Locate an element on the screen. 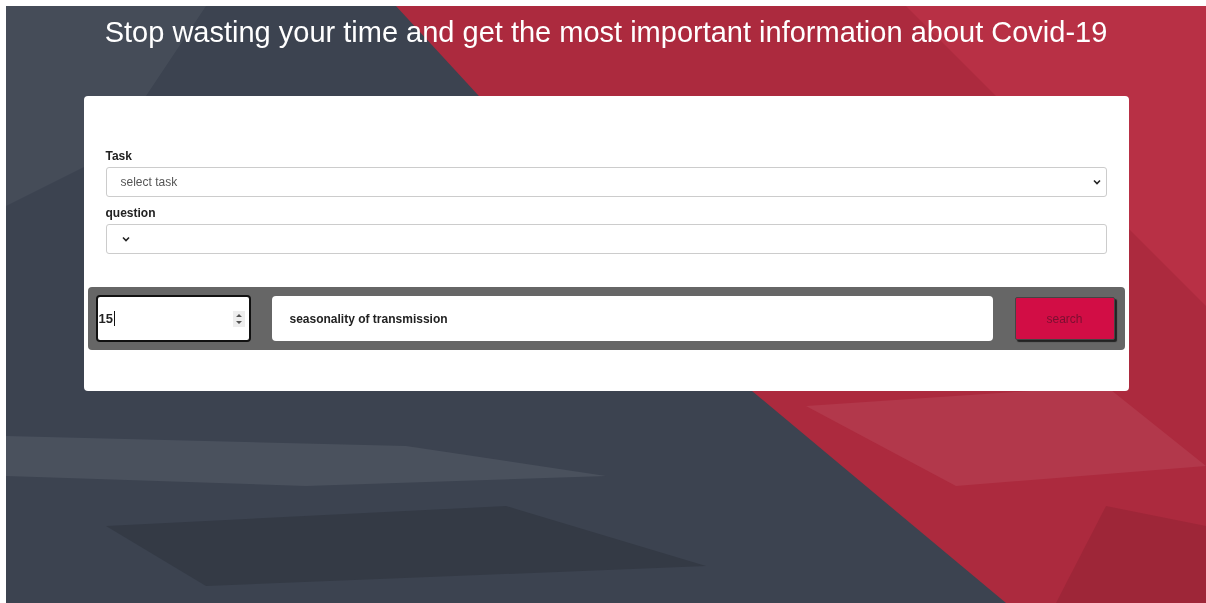 This screenshot has width=1206, height=603. select-field: select task is located at coordinates (606, 182).